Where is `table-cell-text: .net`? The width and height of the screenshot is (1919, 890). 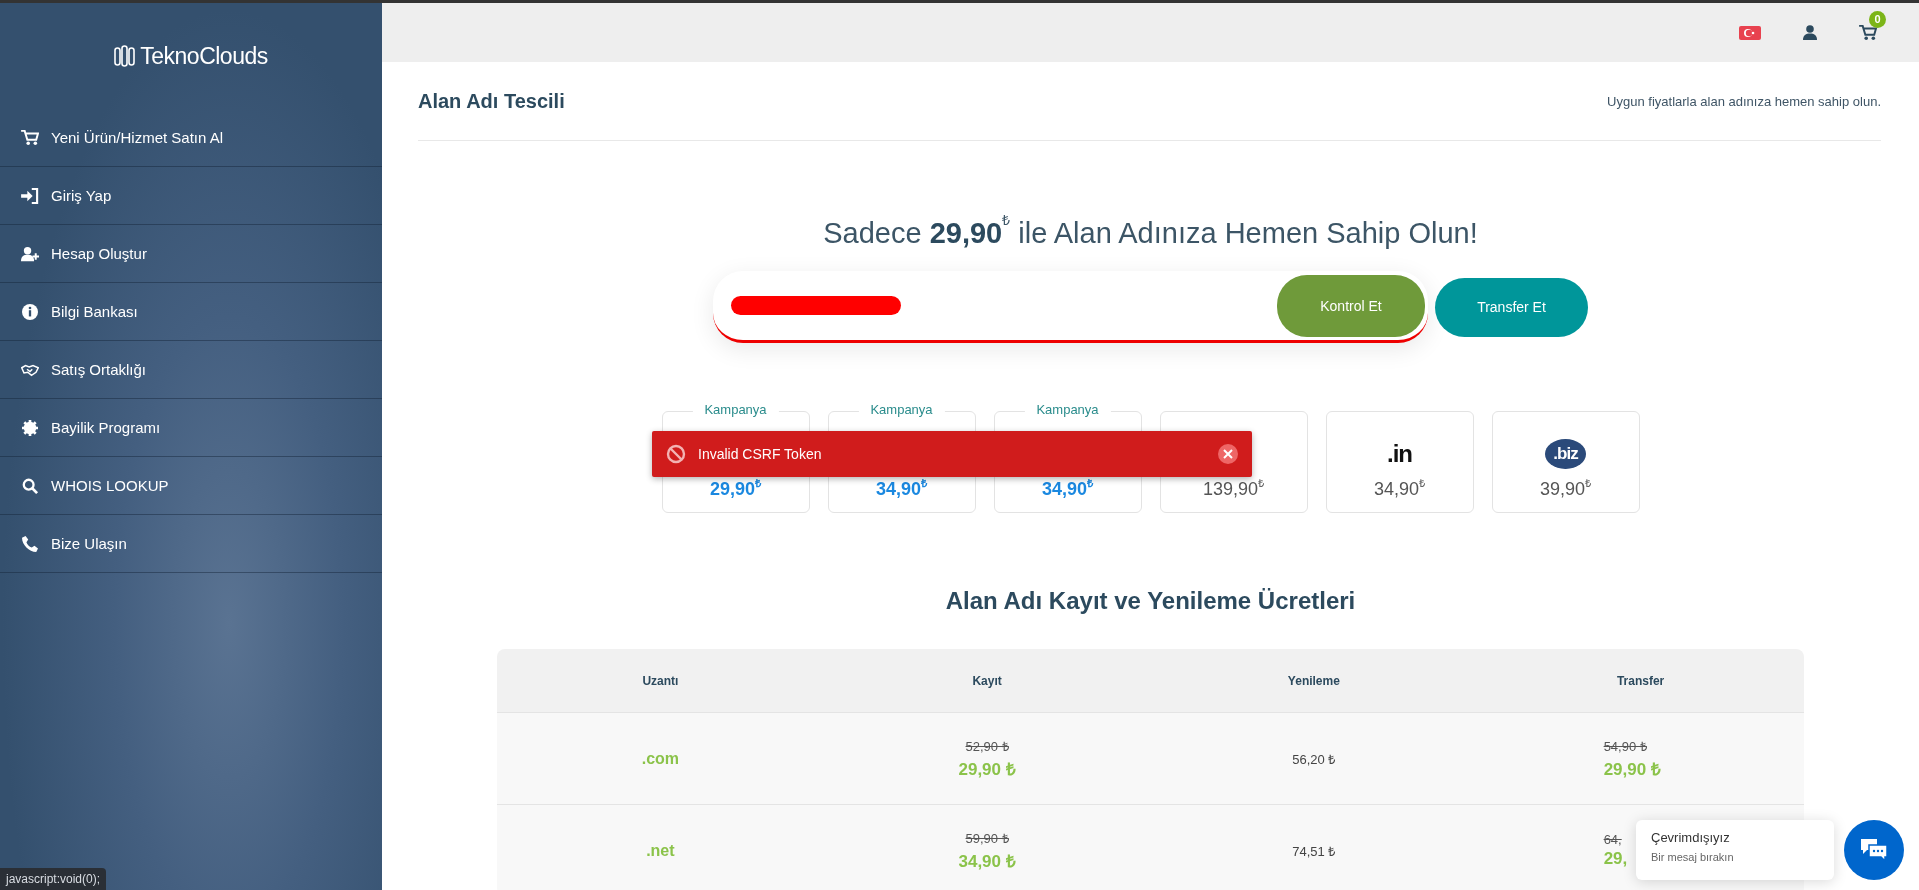
table-cell-text: .net is located at coordinates (660, 850).